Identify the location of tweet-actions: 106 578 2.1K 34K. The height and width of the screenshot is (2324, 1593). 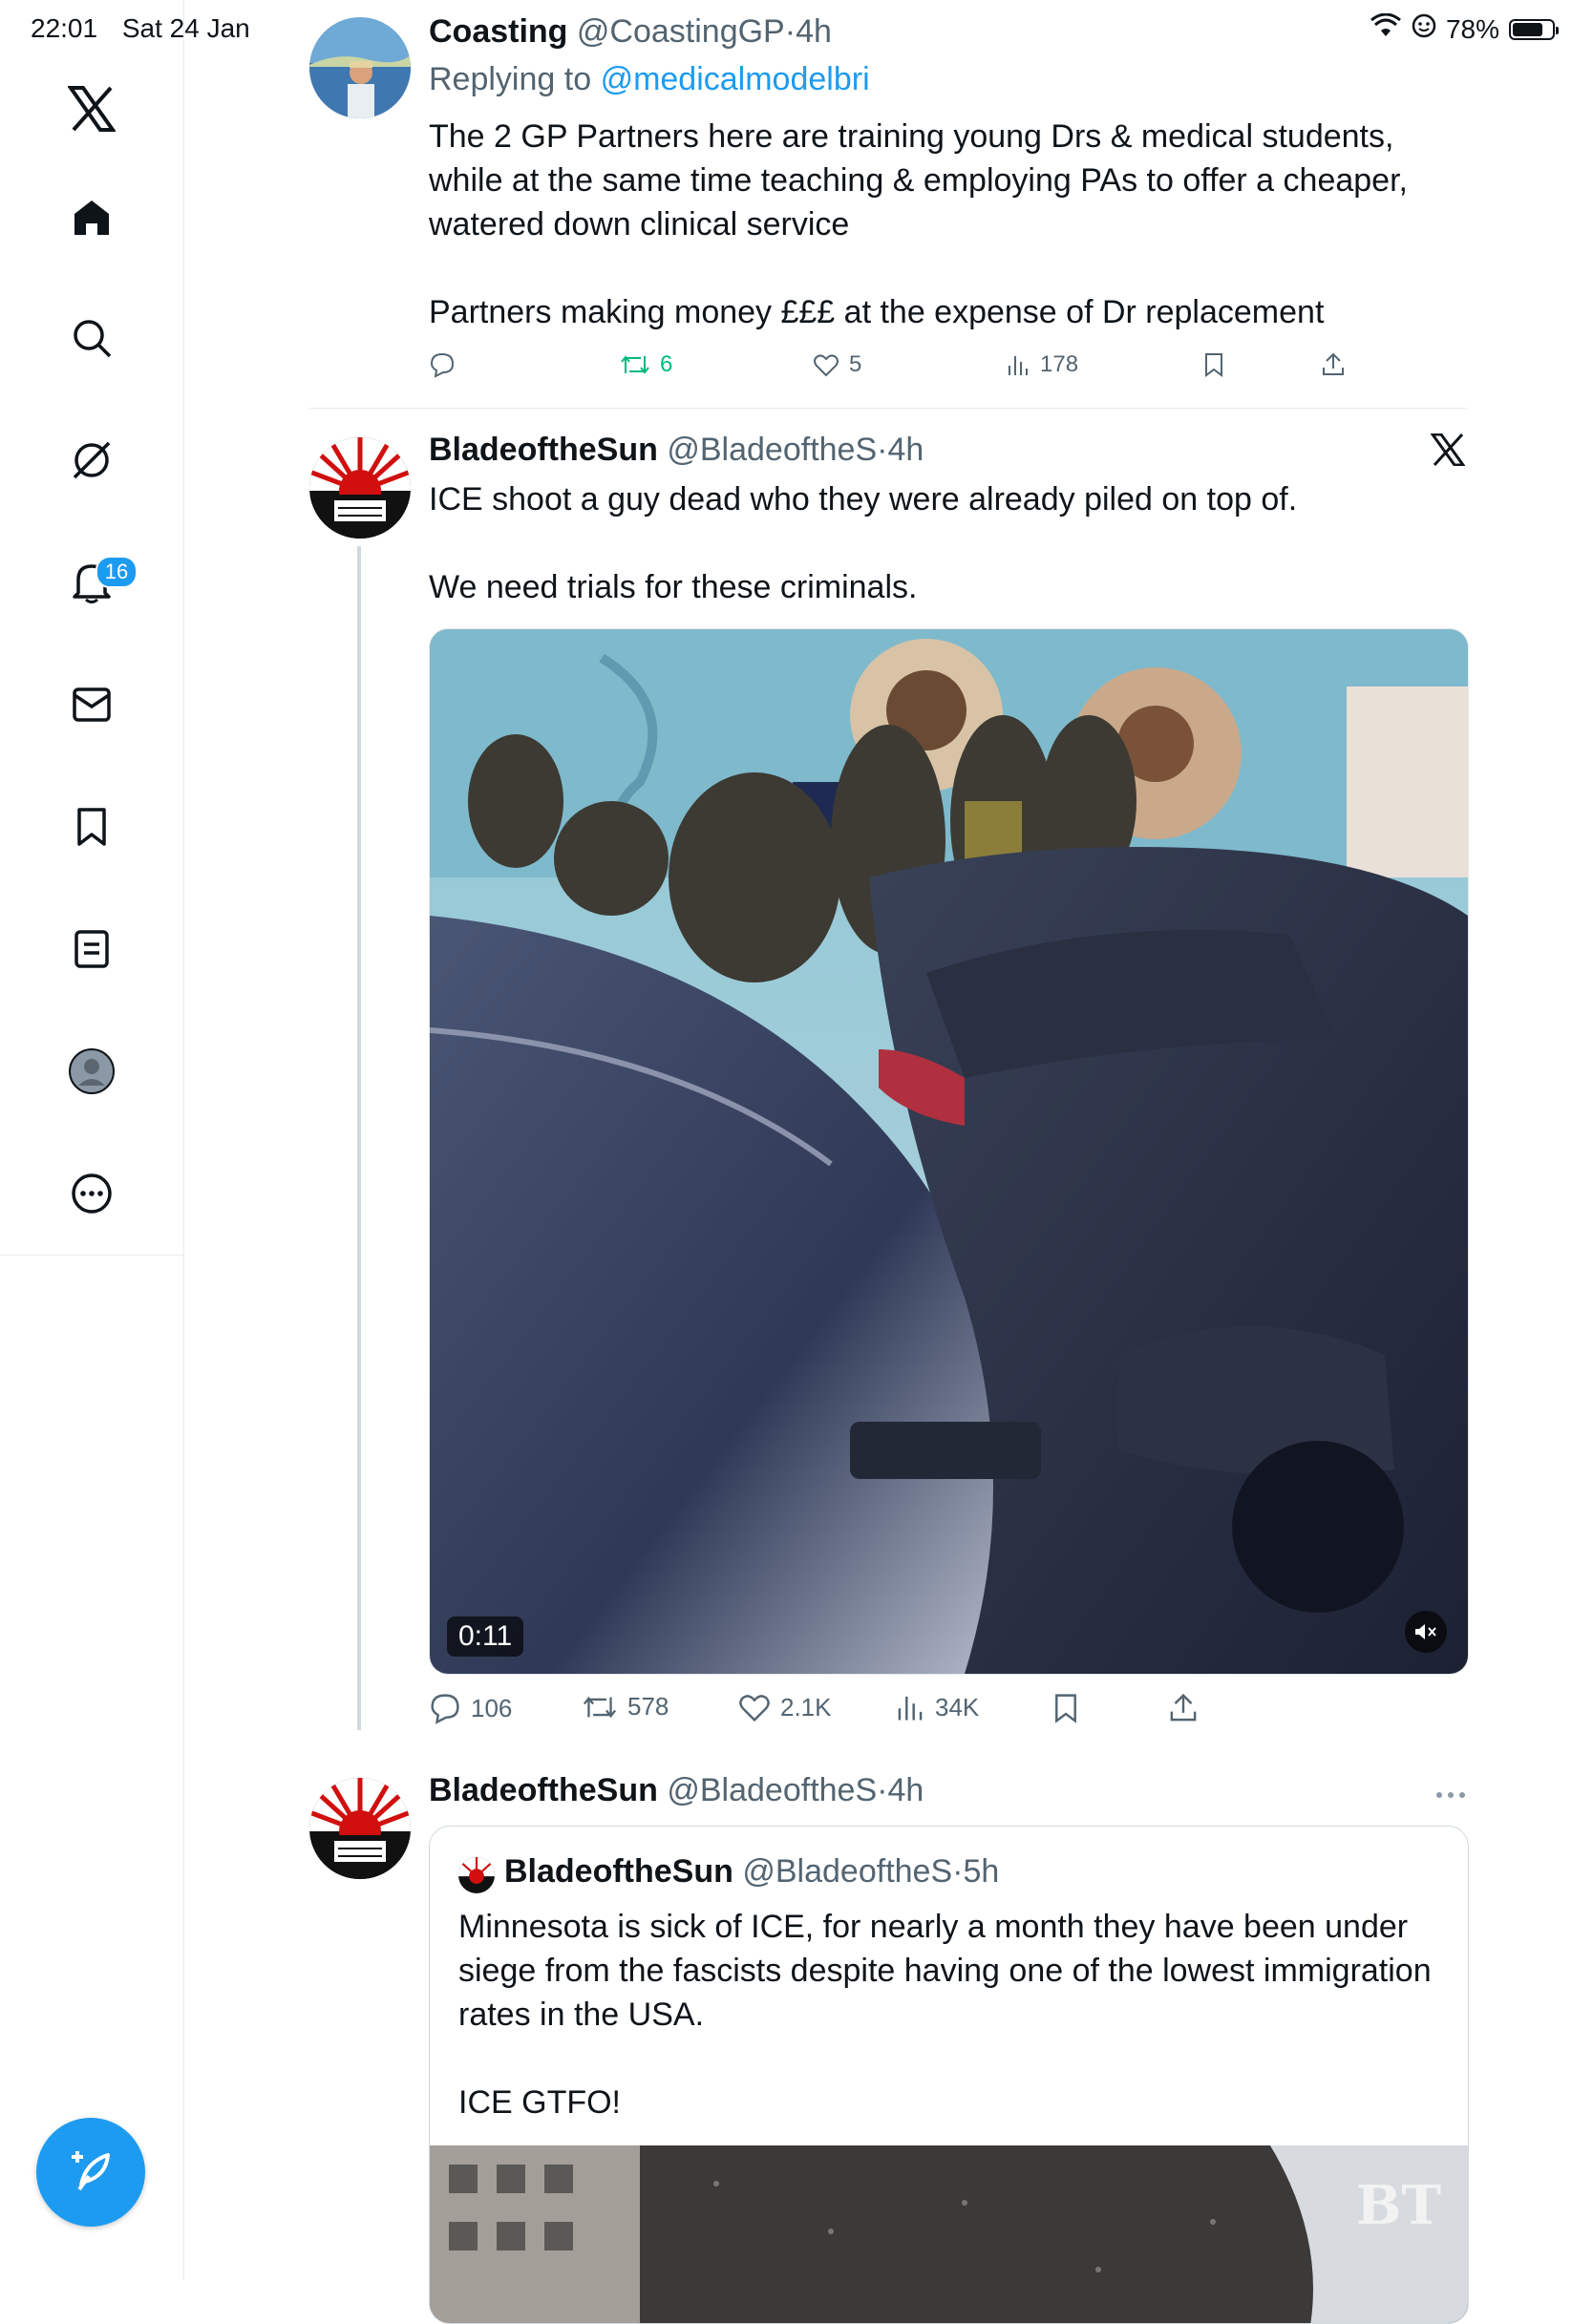
(949, 1711).